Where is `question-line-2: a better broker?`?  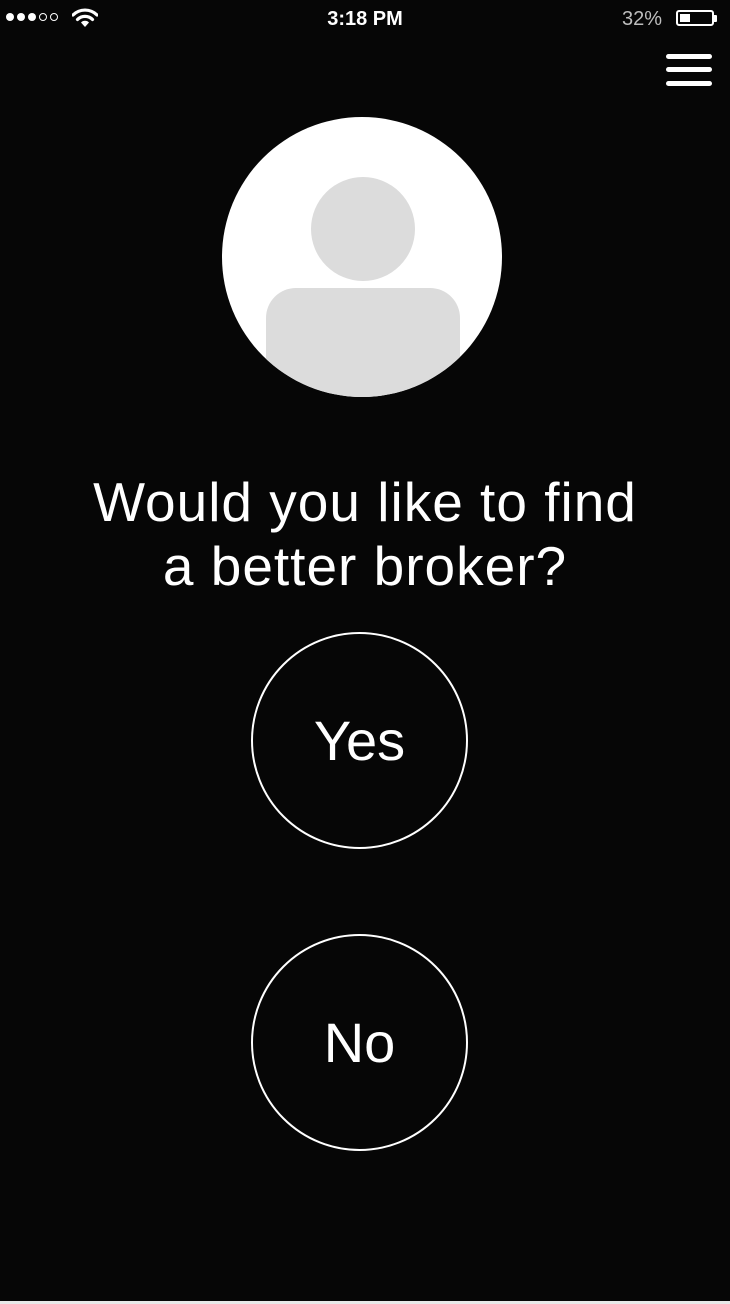
question-line-2: a better broker? is located at coordinates (365, 565).